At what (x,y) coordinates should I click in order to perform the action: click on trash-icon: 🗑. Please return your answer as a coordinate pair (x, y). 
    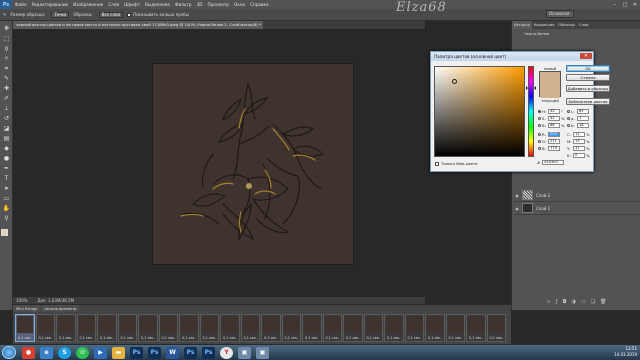
    Looking at the image, I should click on (603, 303).